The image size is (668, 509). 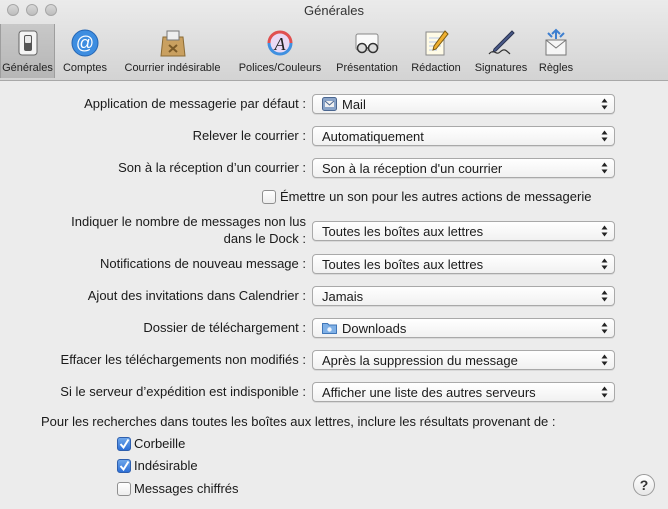 What do you see at coordinates (354, 104) in the screenshot?
I see `popup-value: Mail` at bounding box center [354, 104].